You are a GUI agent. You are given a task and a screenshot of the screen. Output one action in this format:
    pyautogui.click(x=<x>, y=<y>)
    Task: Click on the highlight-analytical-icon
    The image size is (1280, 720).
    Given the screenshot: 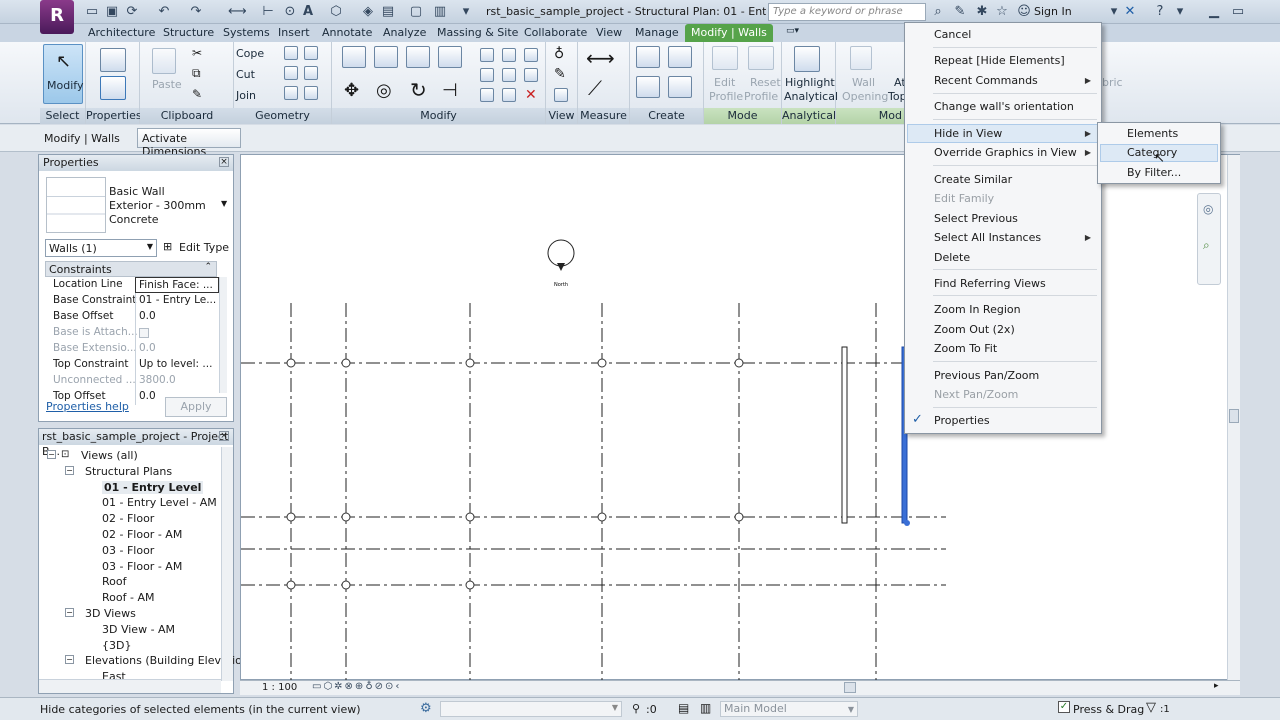 What is the action you would take?
    pyautogui.click(x=807, y=59)
    